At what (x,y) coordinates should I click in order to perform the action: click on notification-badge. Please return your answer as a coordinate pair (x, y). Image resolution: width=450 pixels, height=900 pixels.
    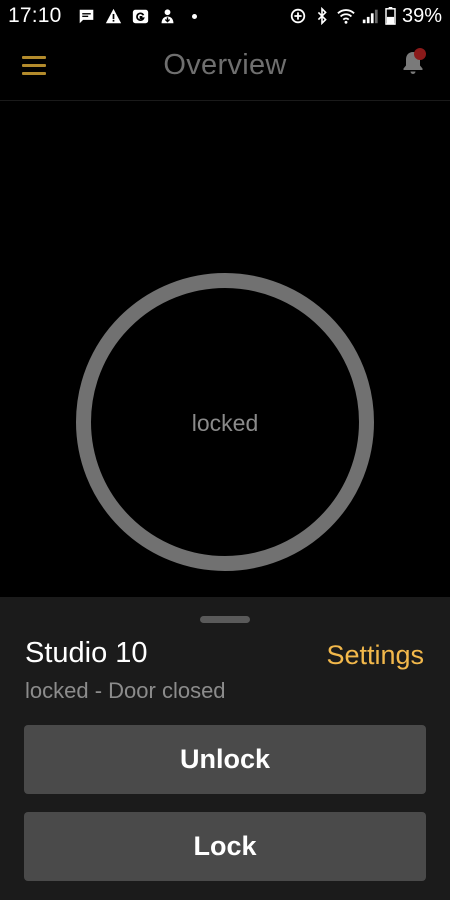
    Looking at the image, I should click on (420, 54).